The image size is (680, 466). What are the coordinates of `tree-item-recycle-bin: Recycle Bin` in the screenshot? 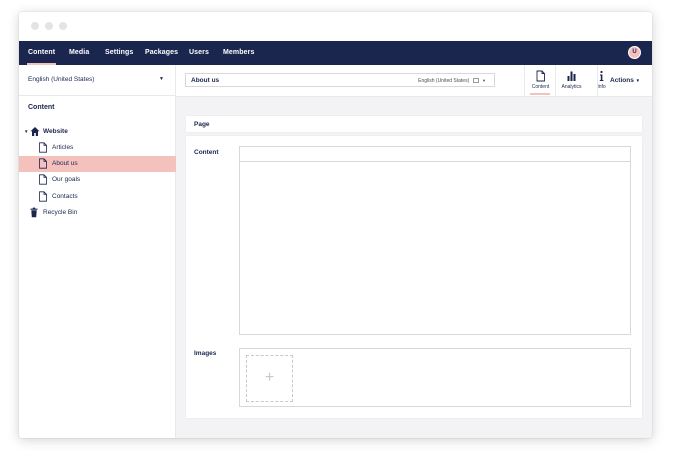 It's located at (97, 213).